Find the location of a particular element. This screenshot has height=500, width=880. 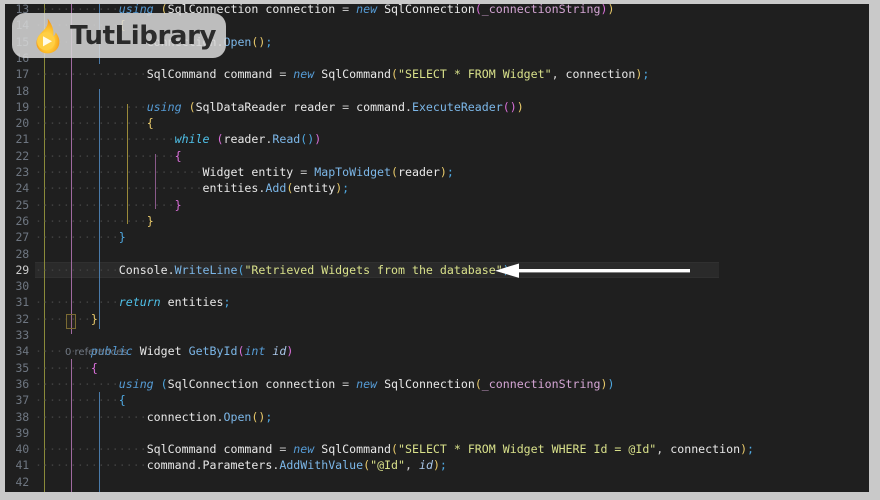

code-line: ············return entities; is located at coordinates (132, 302).